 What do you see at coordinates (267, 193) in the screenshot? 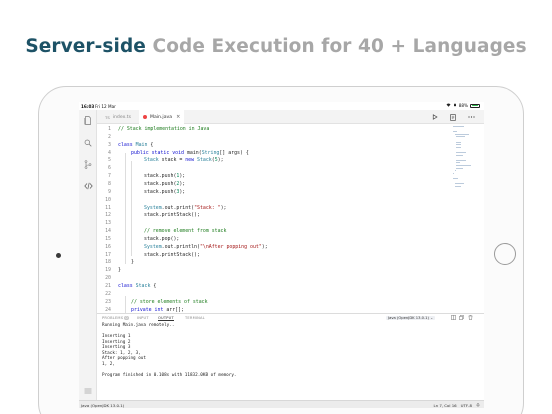
I see `code-line: 9 stack.push(3);` at bounding box center [267, 193].